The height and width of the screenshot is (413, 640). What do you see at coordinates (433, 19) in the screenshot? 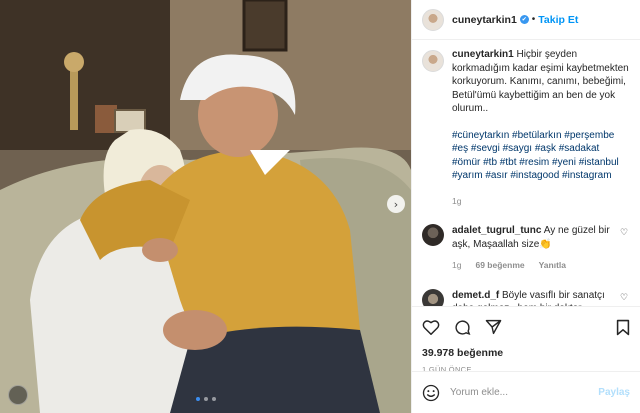
I see `author-avatar` at bounding box center [433, 19].